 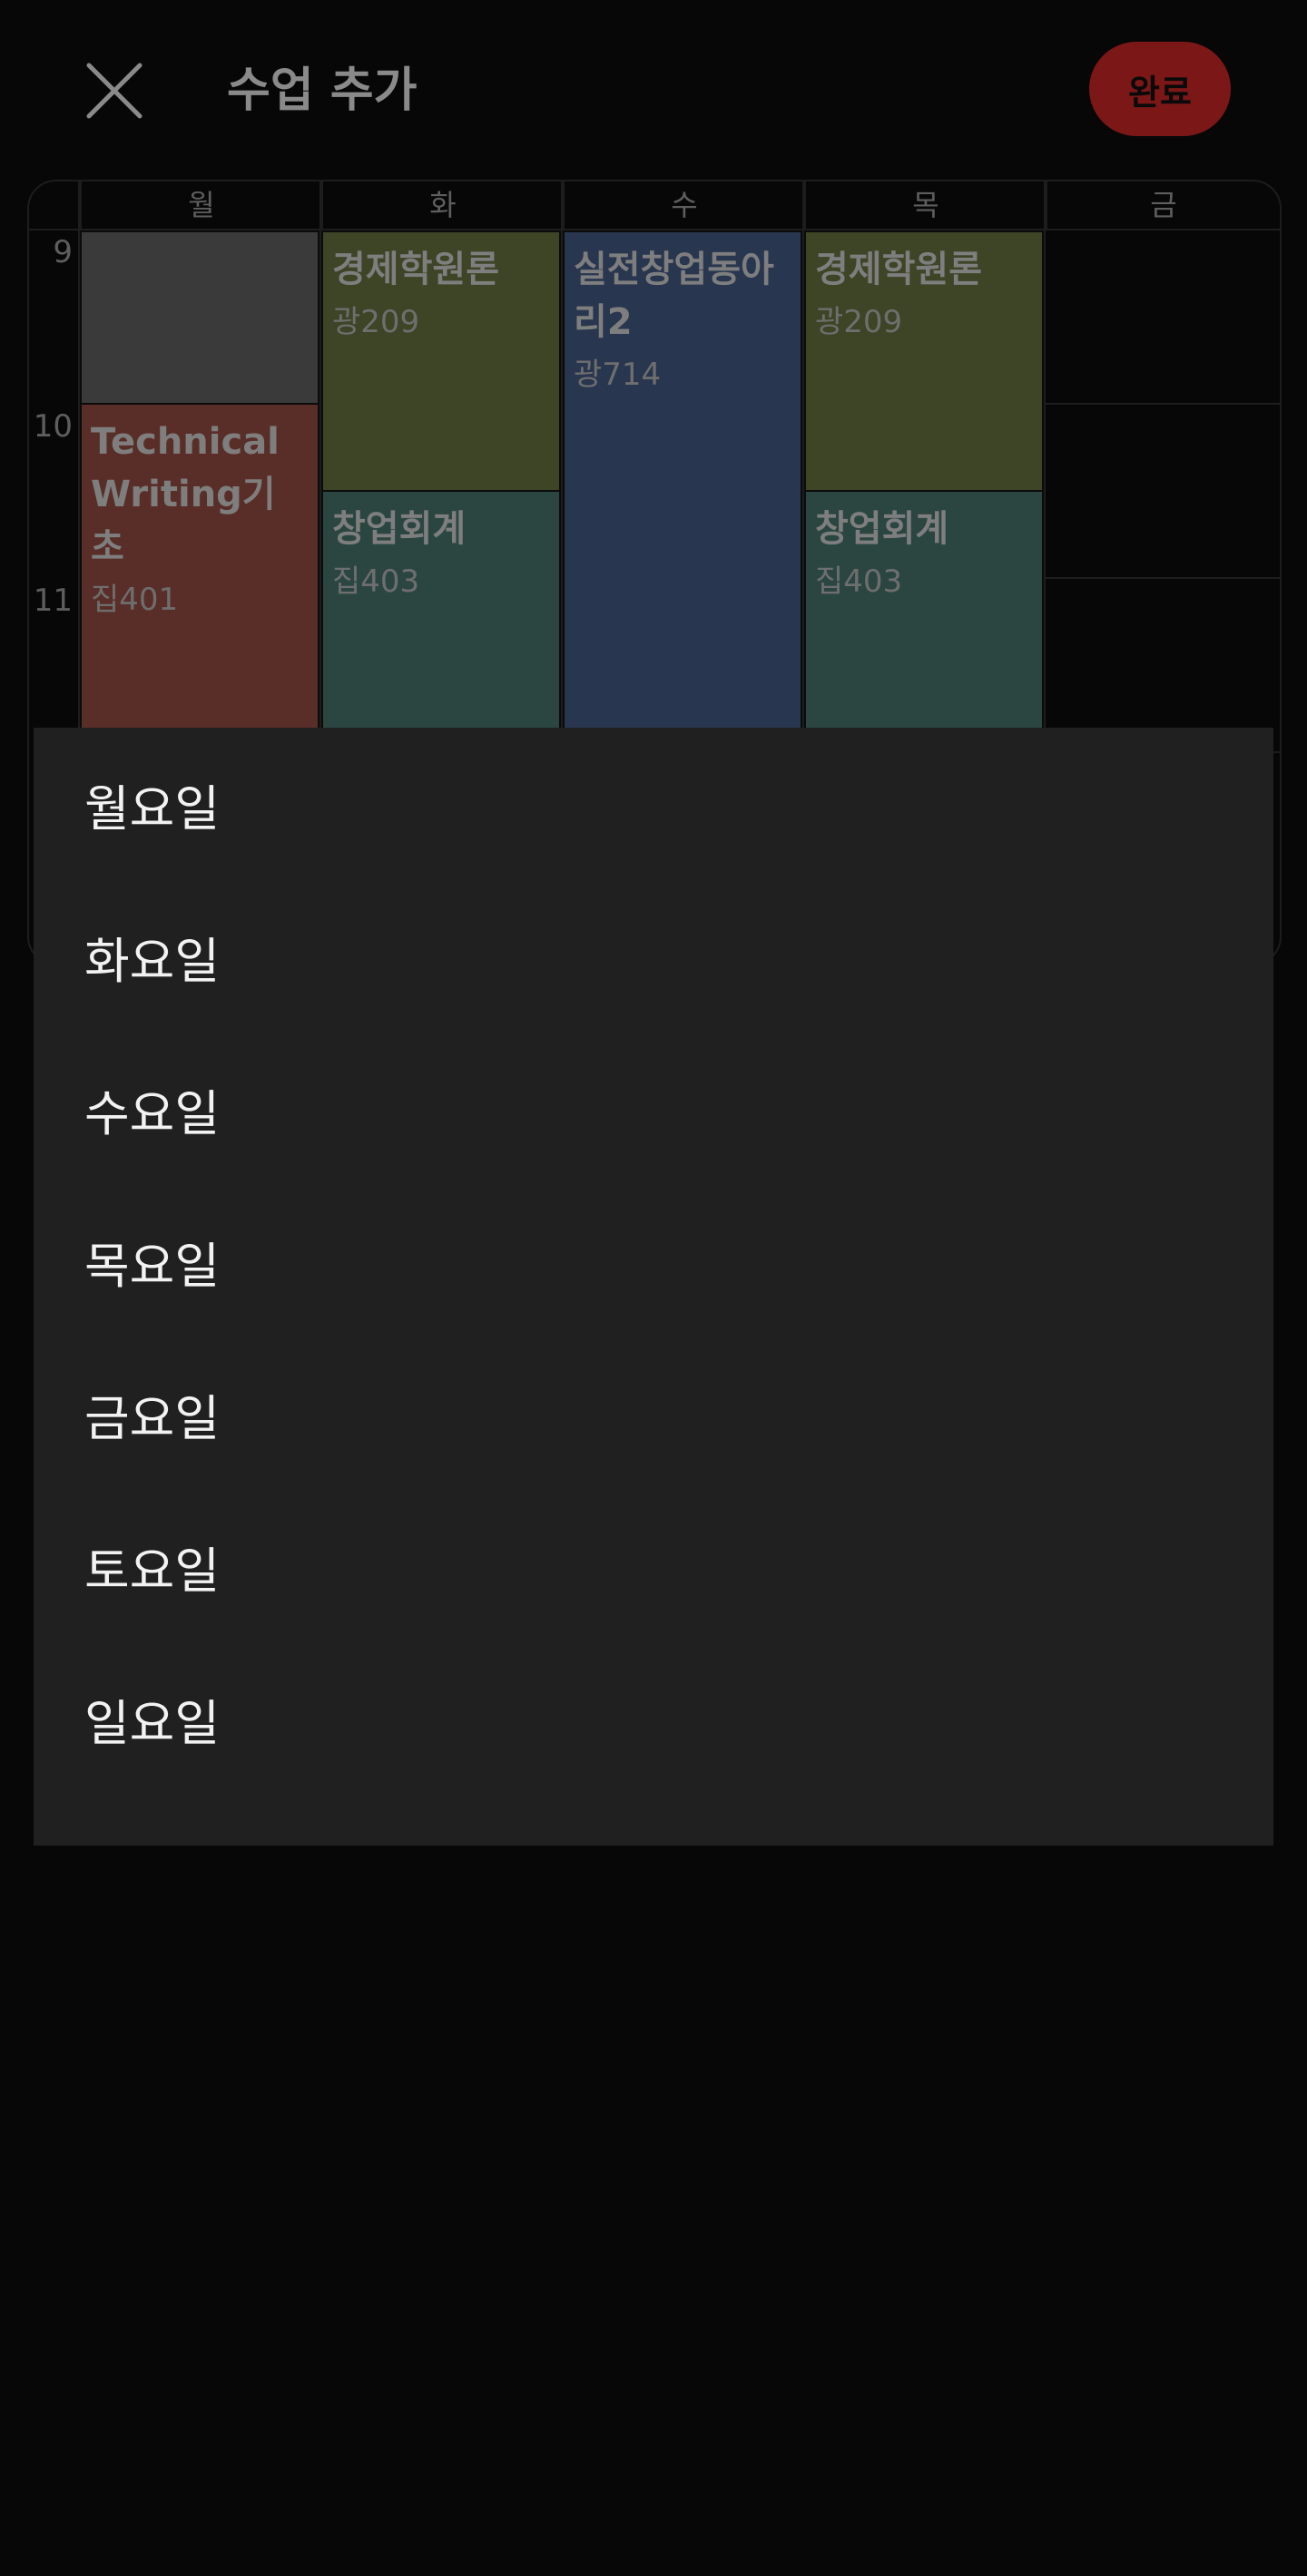 What do you see at coordinates (53, 601) in the screenshot?
I see `hour-label-11: 11` at bounding box center [53, 601].